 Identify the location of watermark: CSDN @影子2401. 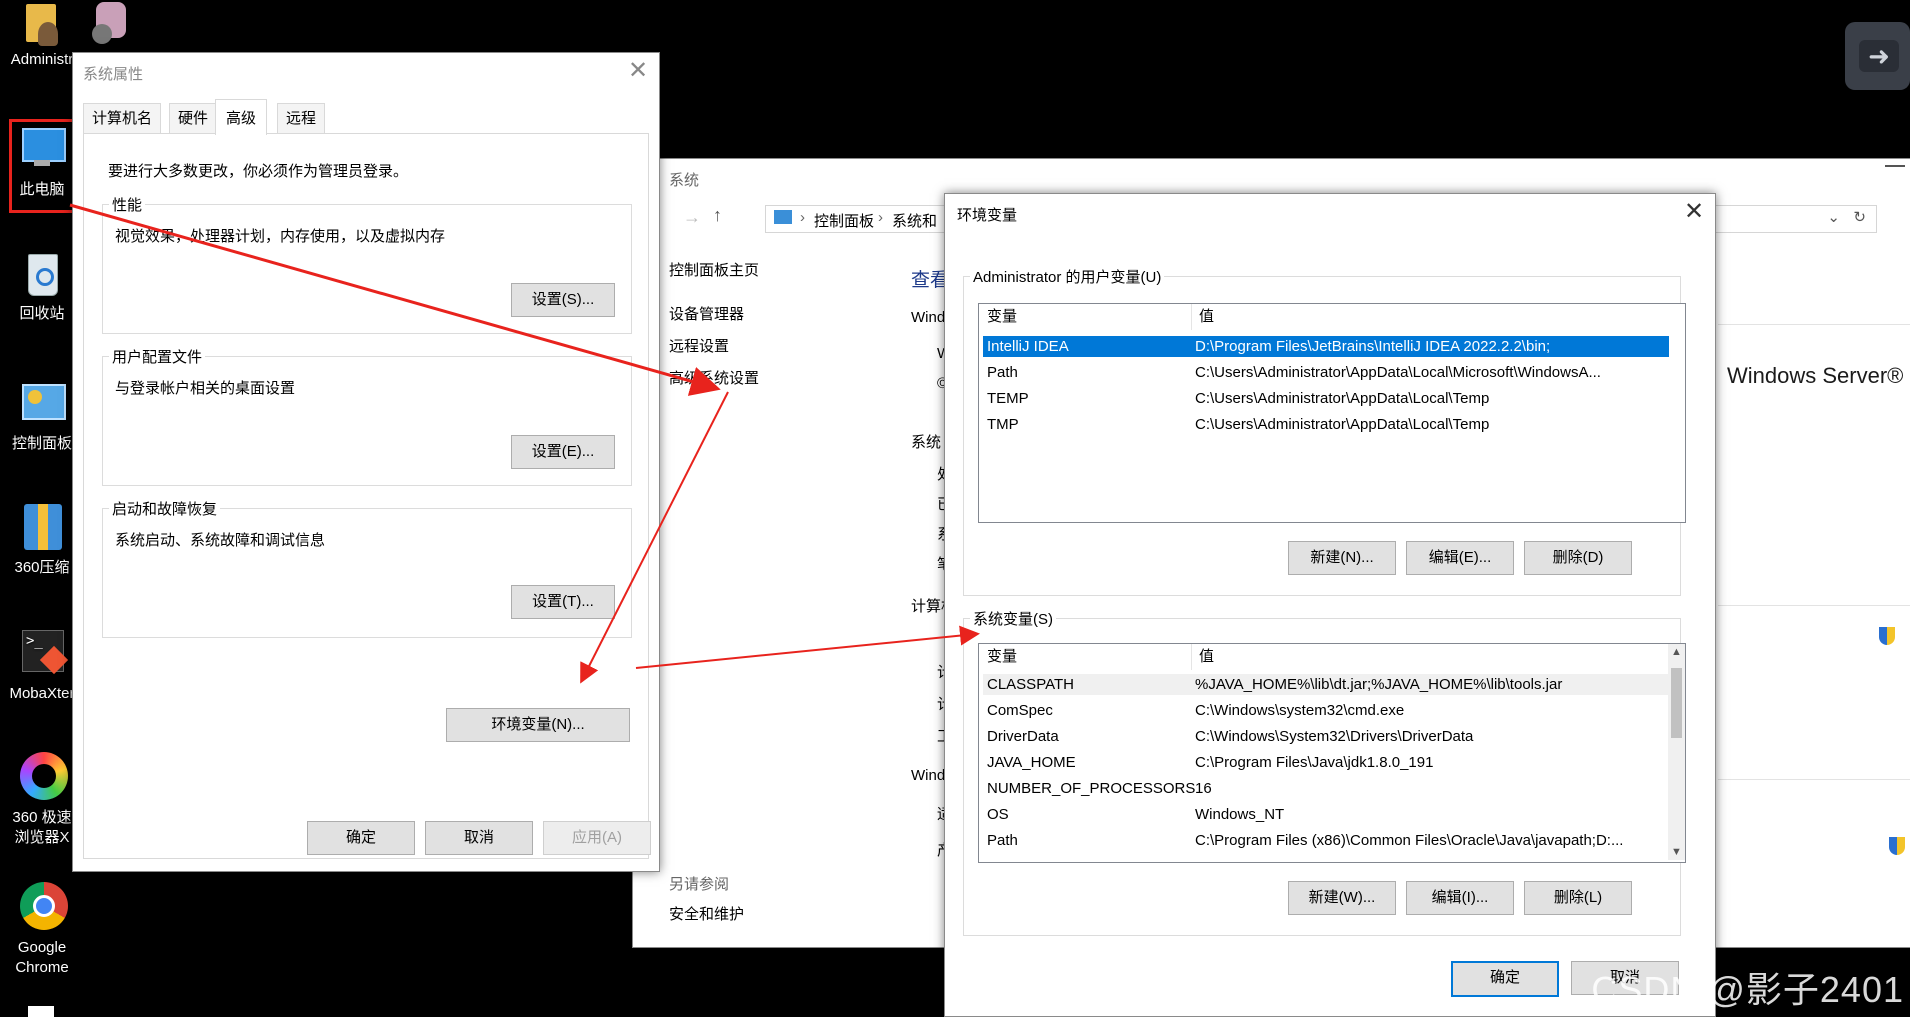
(1747, 989).